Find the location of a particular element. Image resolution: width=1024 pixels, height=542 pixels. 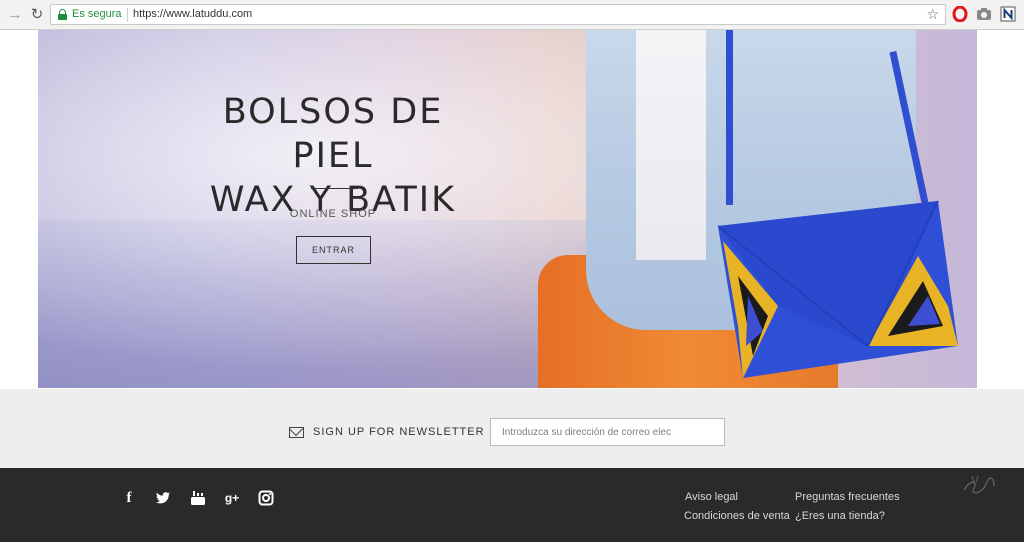

lock-icon is located at coordinates (62, 14).